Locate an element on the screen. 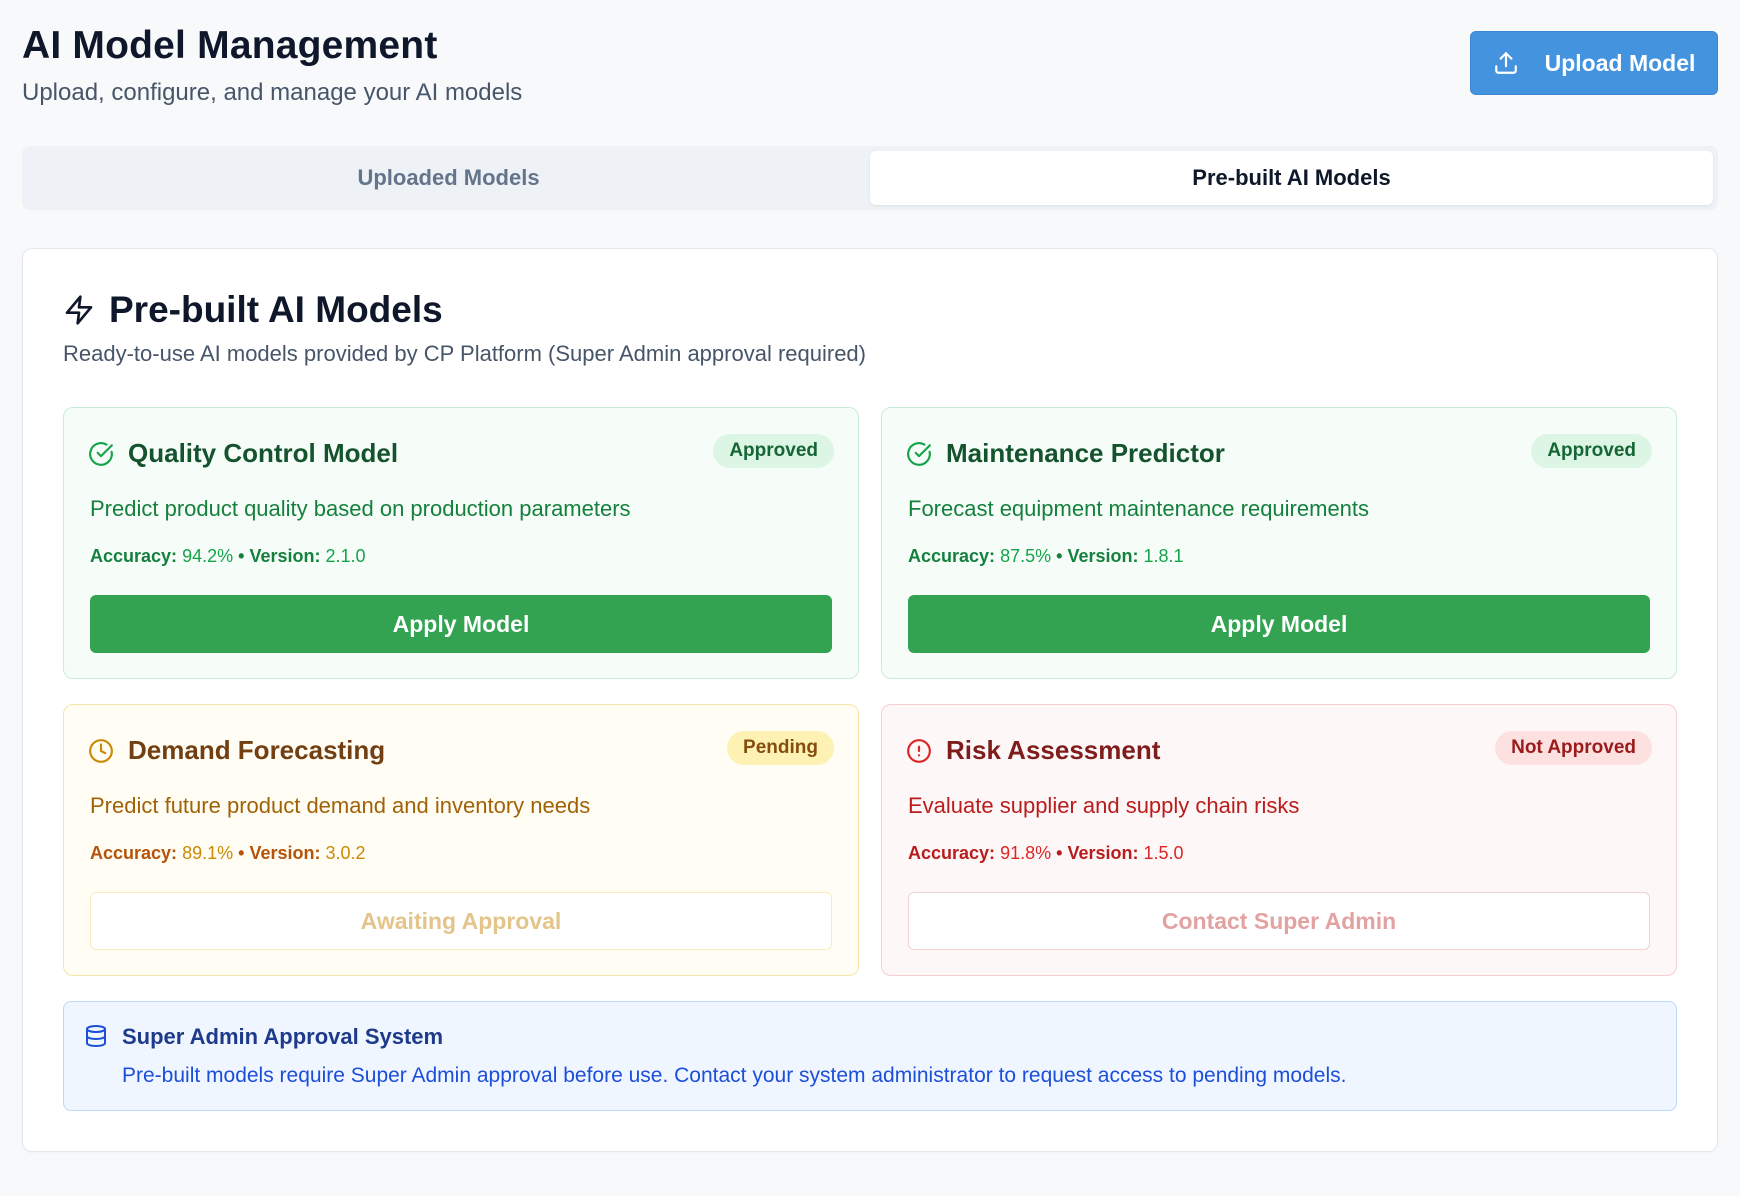 The height and width of the screenshot is (1196, 1740). tab-list: Uploaded Models Pre-built AI Models is located at coordinates (870, 178).